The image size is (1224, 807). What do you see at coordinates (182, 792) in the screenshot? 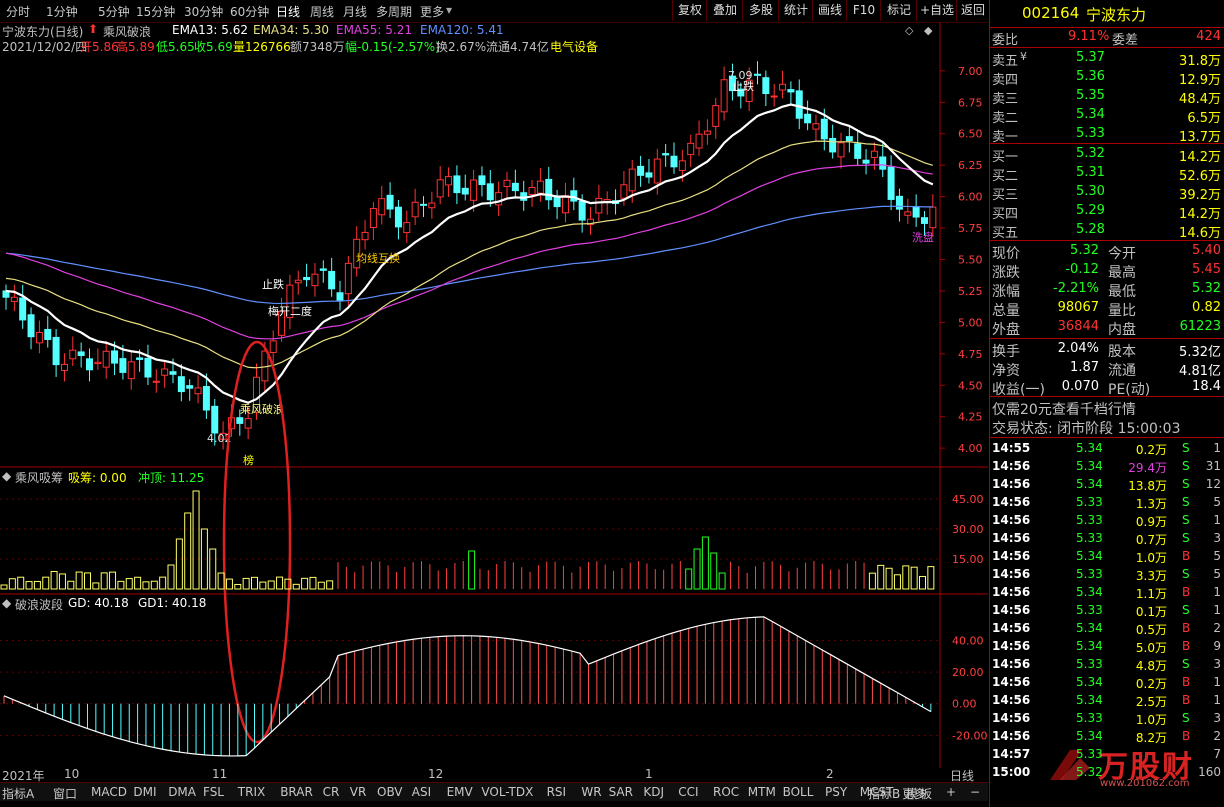
I see `indicator-tab: DMA` at bounding box center [182, 792].